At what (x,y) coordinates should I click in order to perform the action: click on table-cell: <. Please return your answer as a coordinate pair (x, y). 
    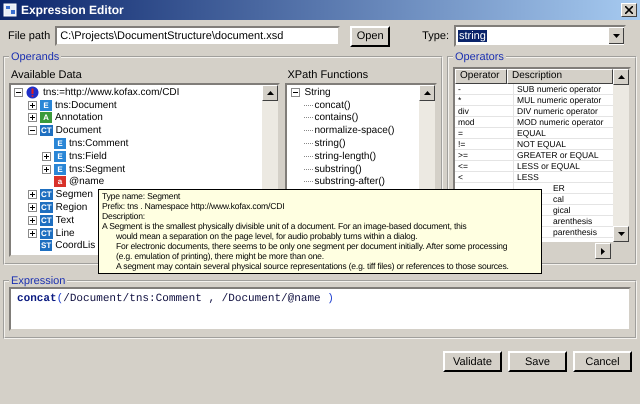
    Looking at the image, I should click on (460, 177).